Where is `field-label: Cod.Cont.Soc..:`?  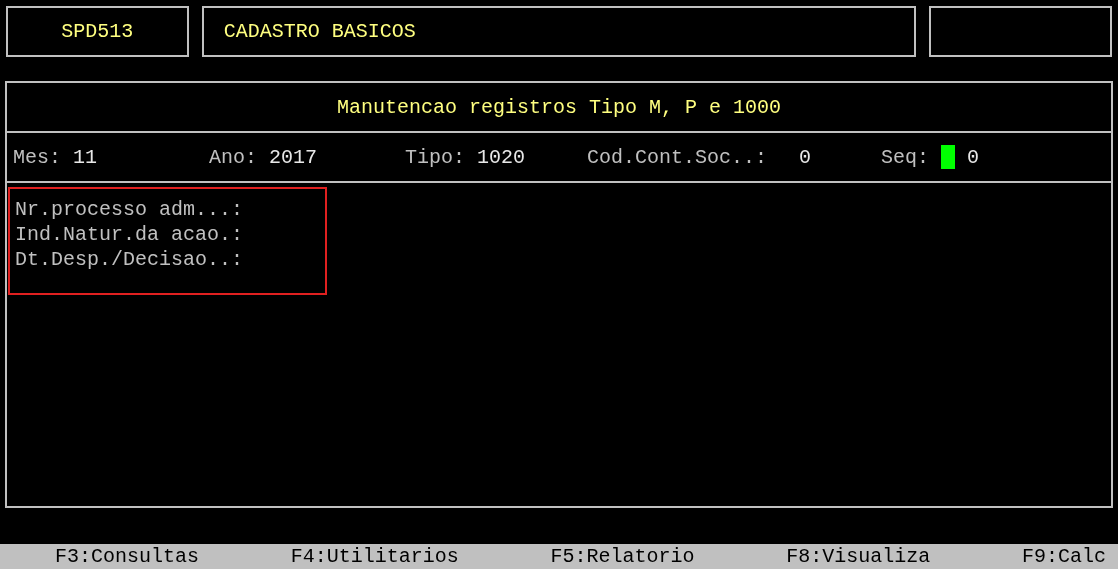
field-label: Cod.Cont.Soc..: is located at coordinates (677, 157).